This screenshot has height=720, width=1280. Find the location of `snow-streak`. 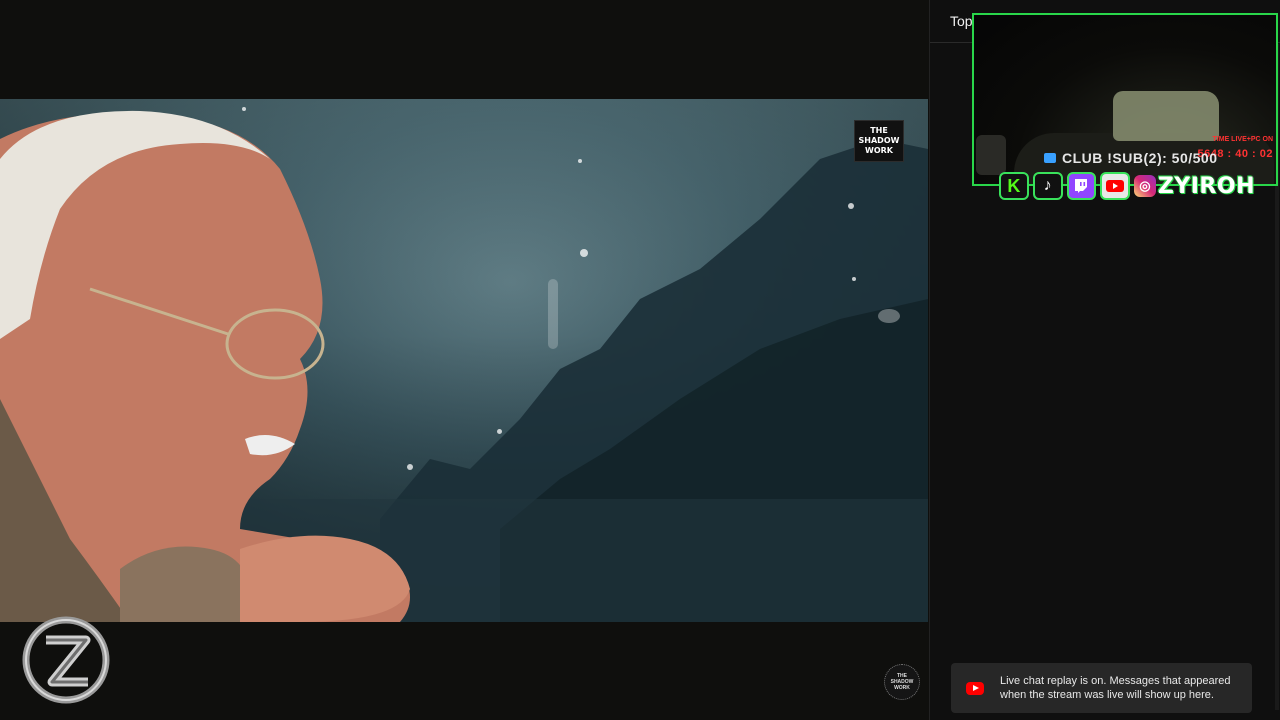

snow-streak is located at coordinates (553, 314).